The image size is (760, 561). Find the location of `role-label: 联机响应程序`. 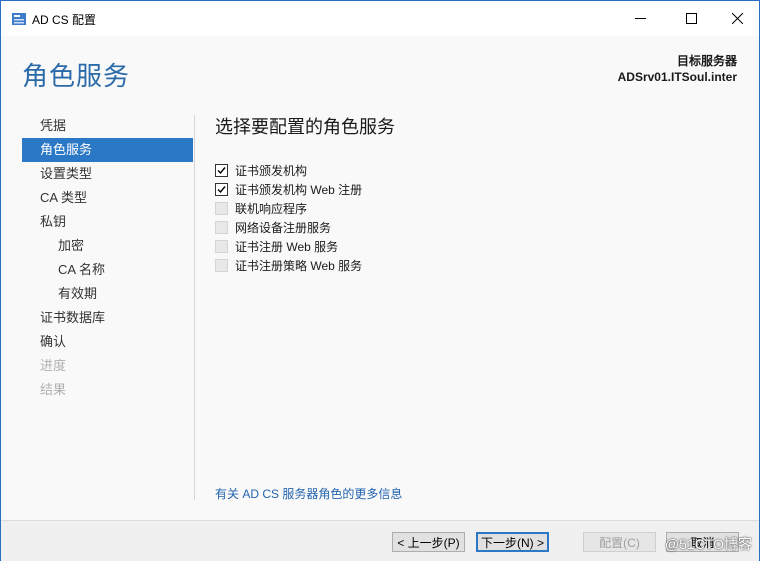

role-label: 联机响应程序 is located at coordinates (271, 209).